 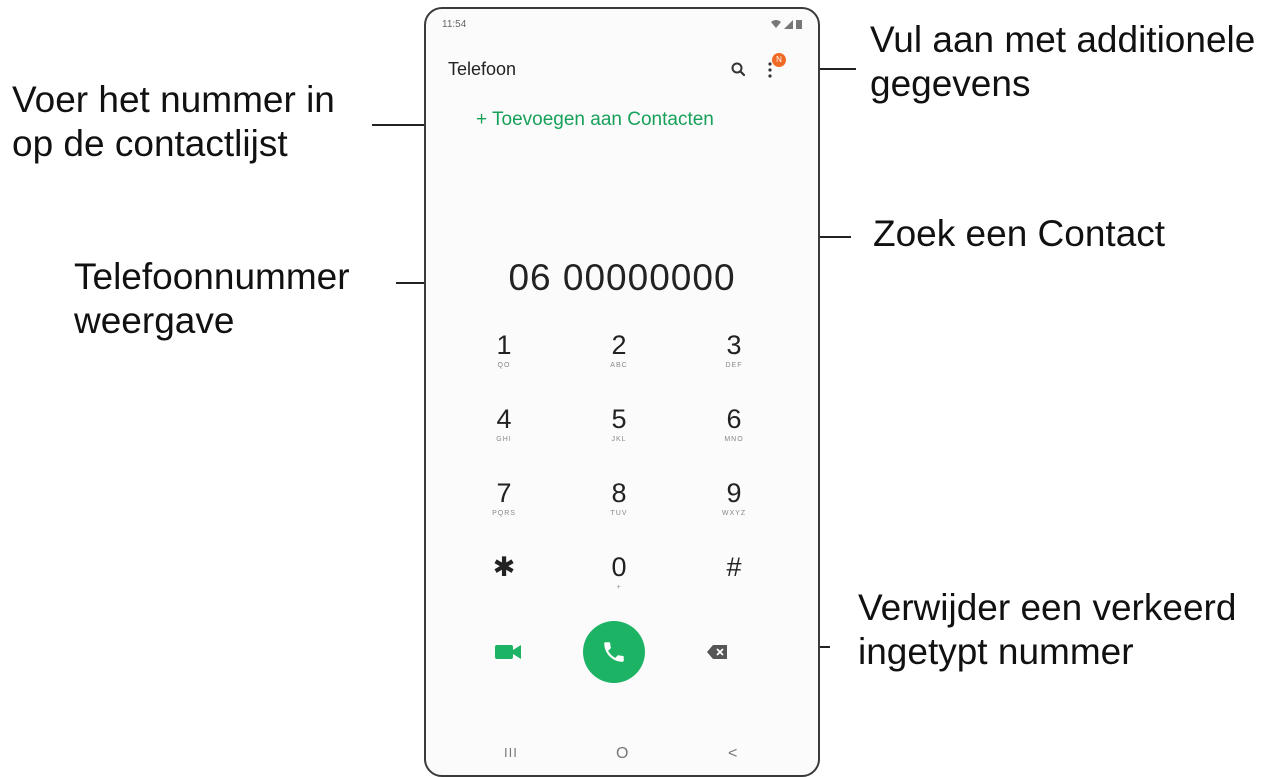 I want to click on battery-icon, so click(x=799, y=24).